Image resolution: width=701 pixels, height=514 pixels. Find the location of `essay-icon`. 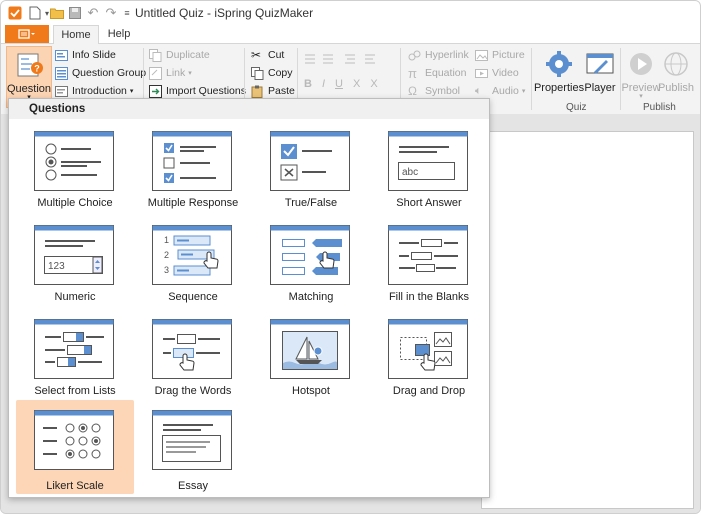

essay-icon is located at coordinates (192, 440).